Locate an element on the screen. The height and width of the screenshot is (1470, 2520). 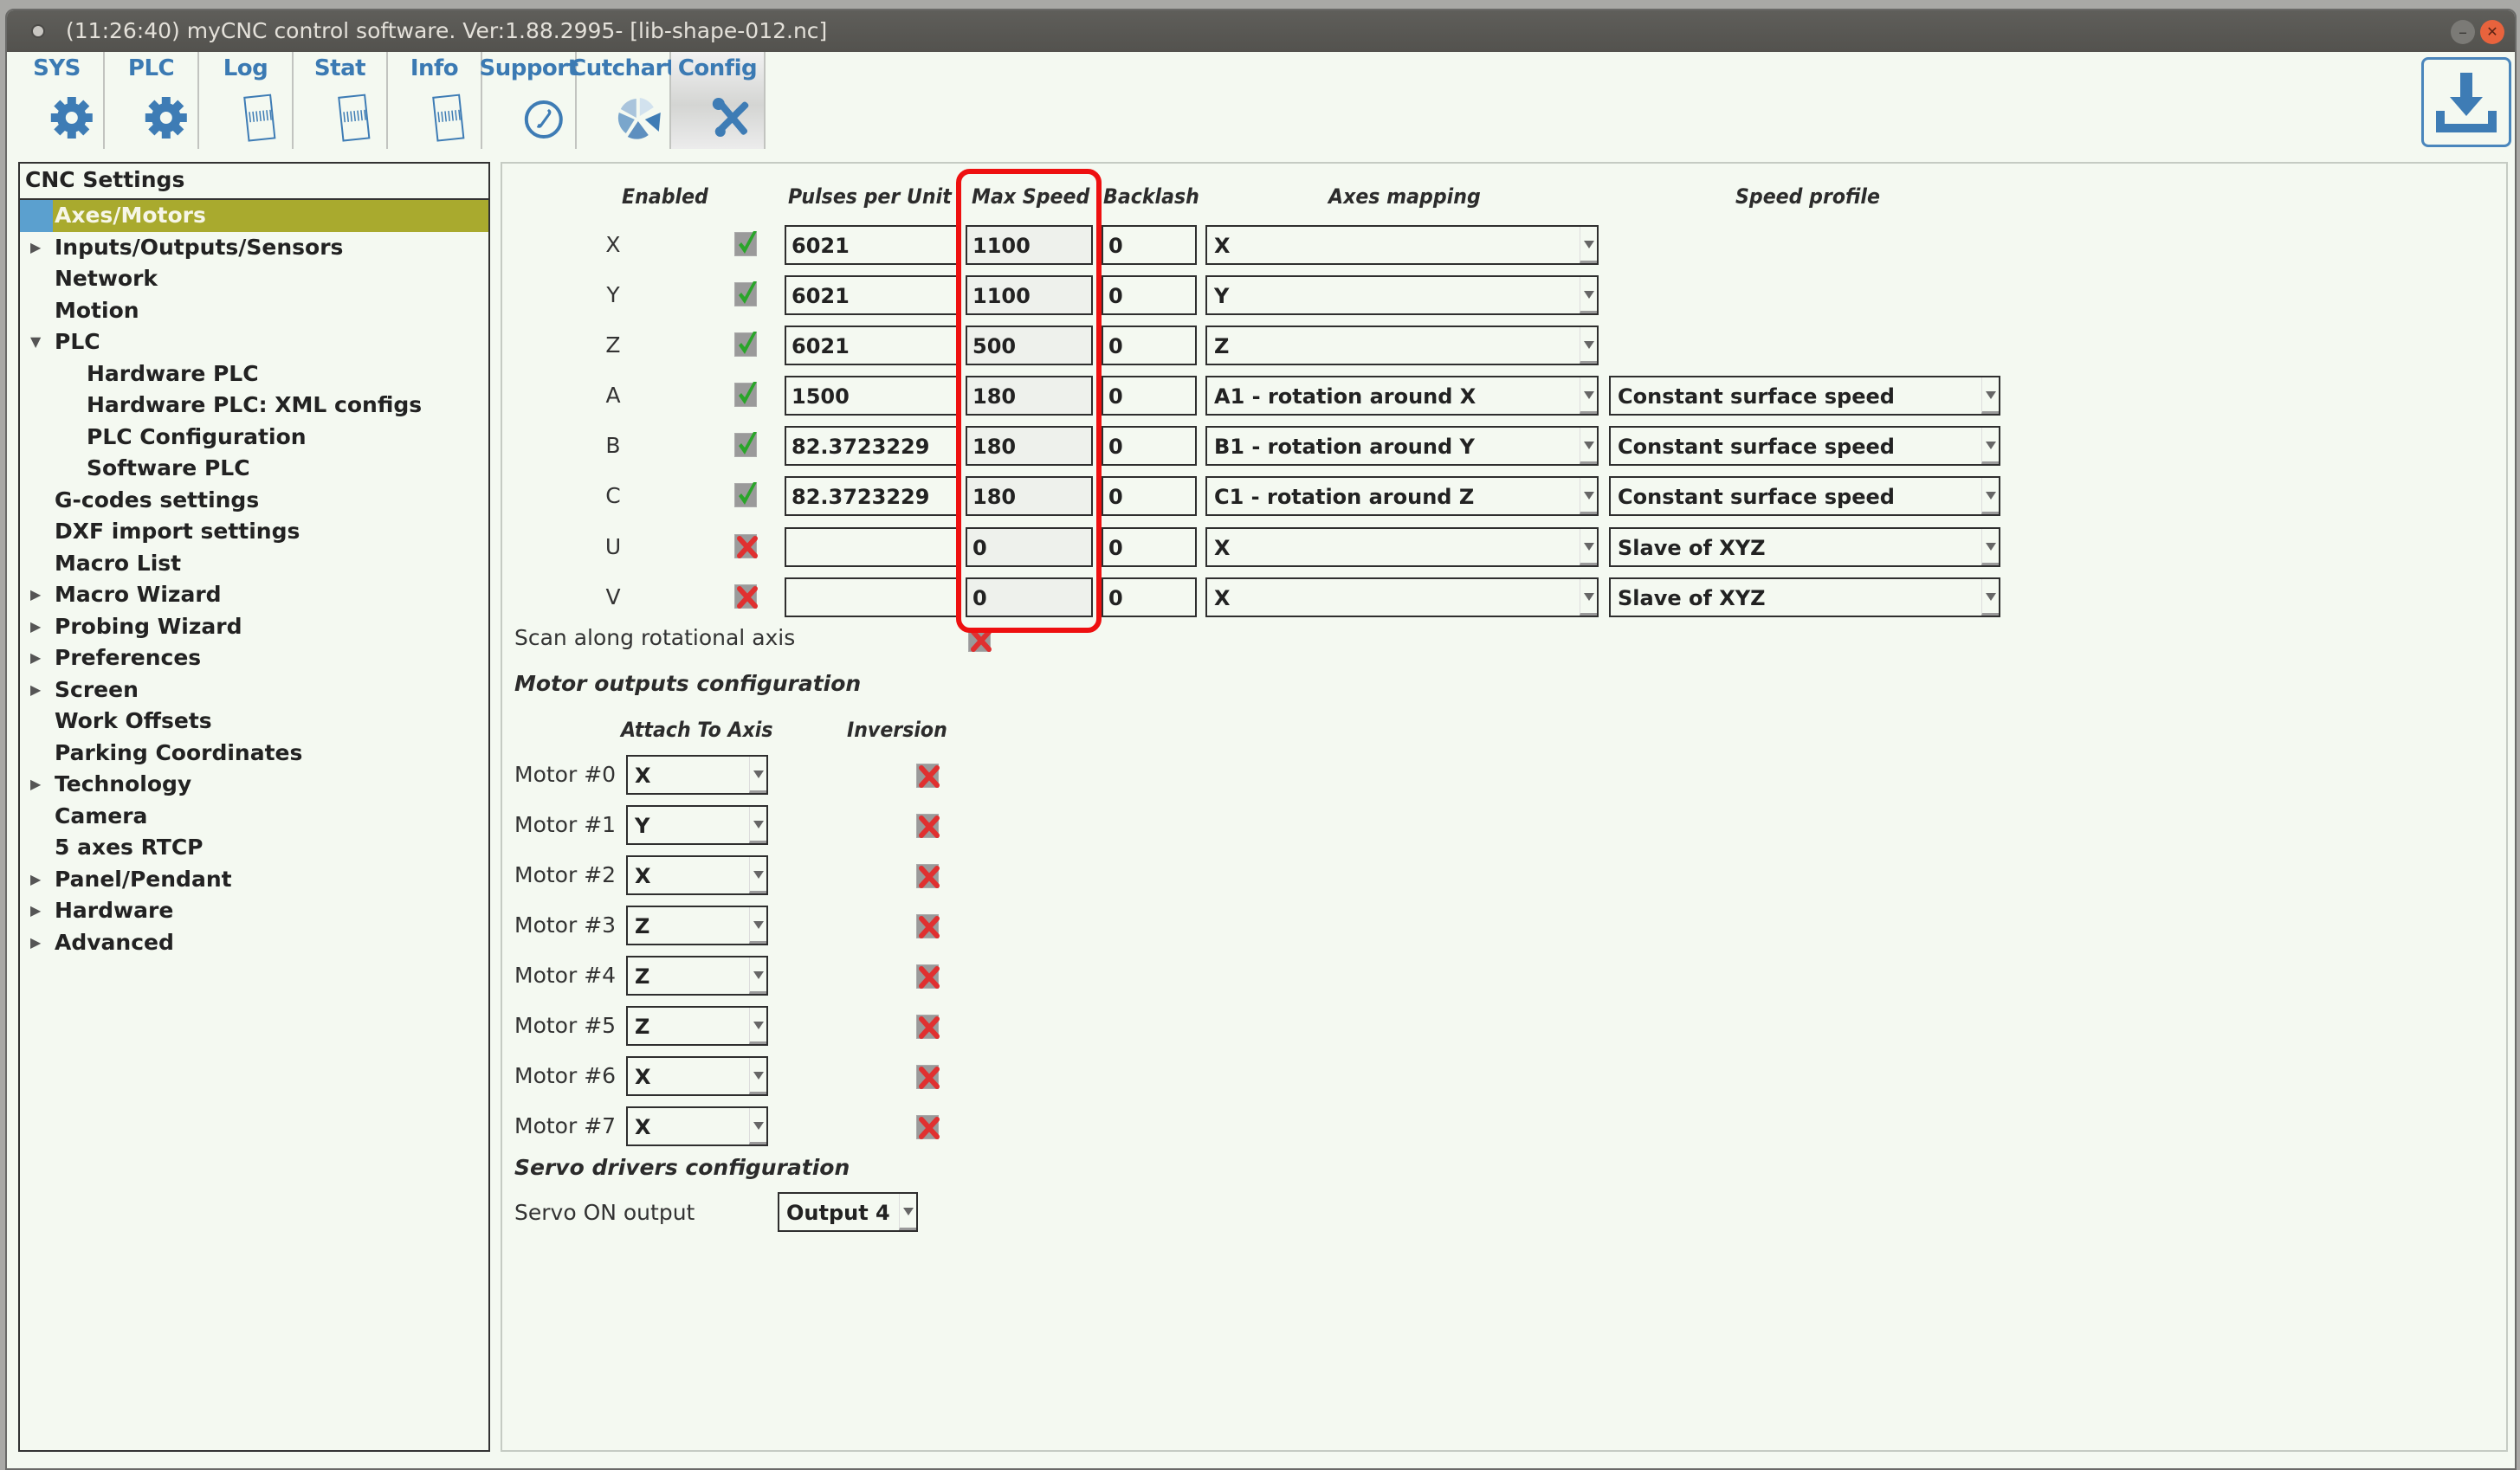
axes-mapping-select: Y is located at coordinates (1402, 295).